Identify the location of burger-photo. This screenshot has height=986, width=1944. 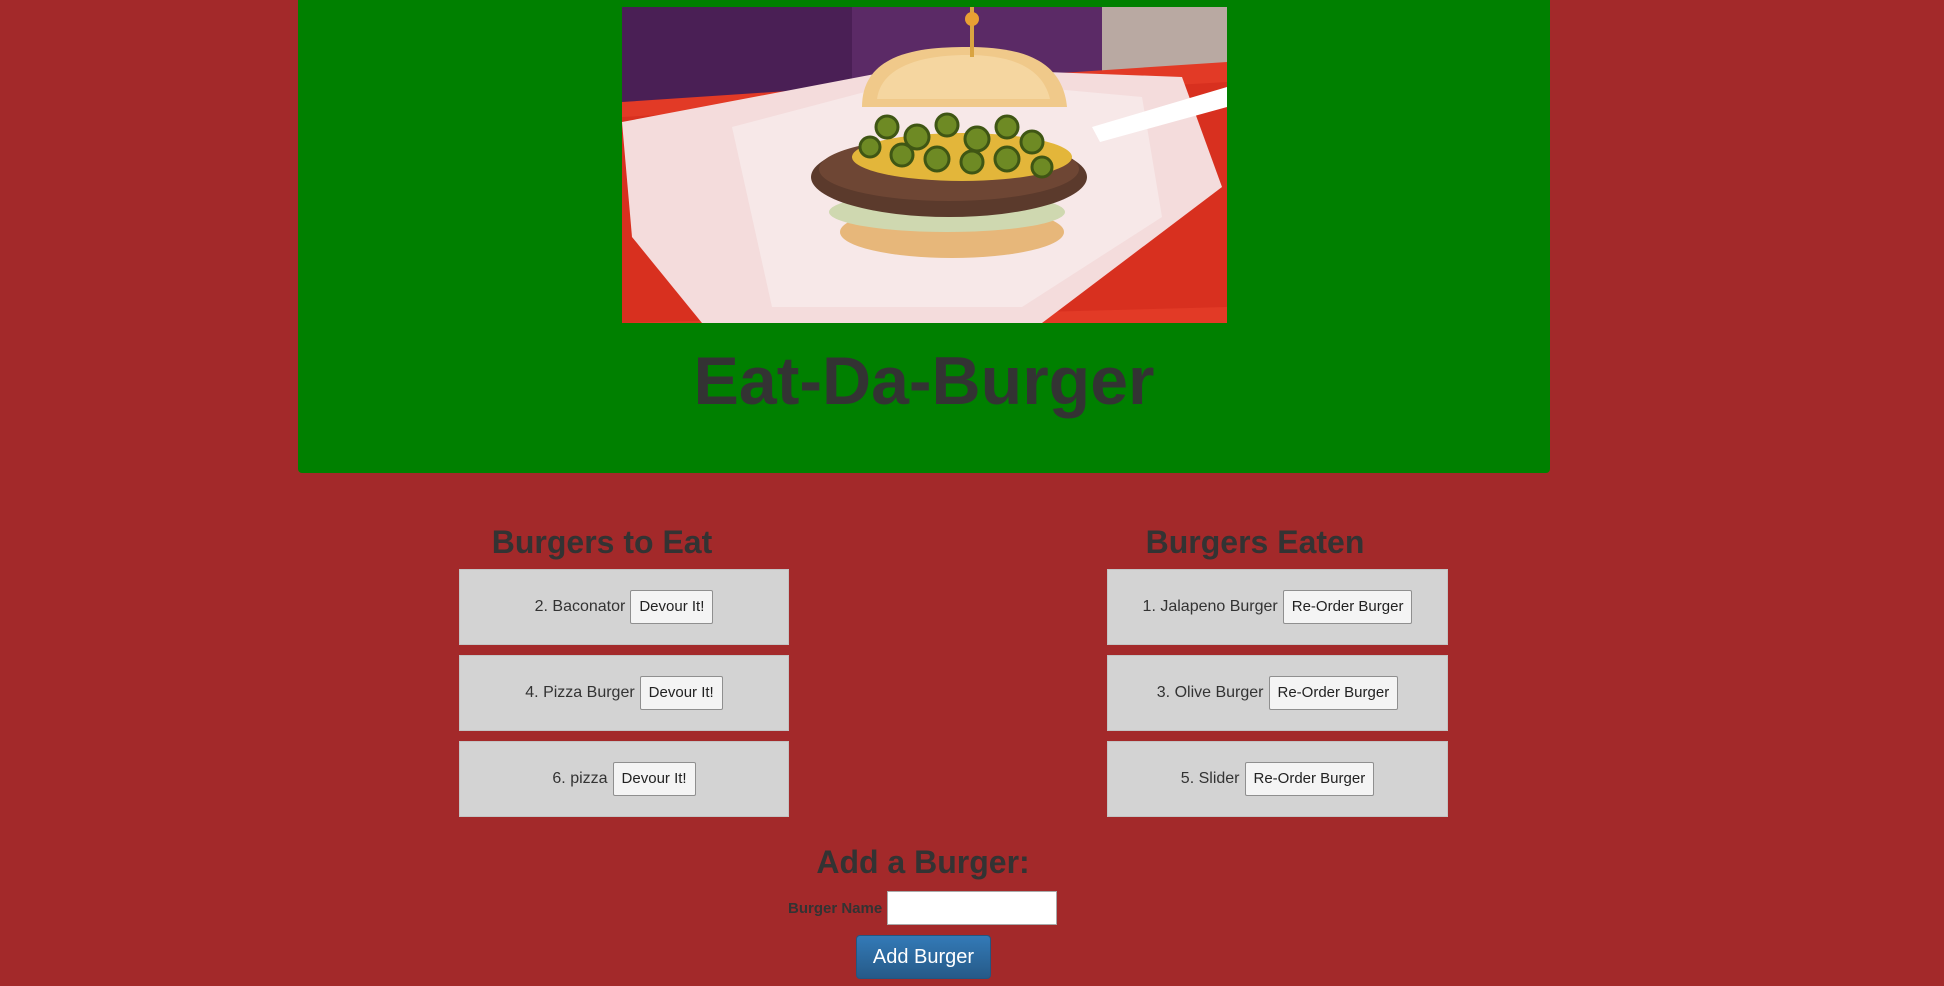
(924, 165).